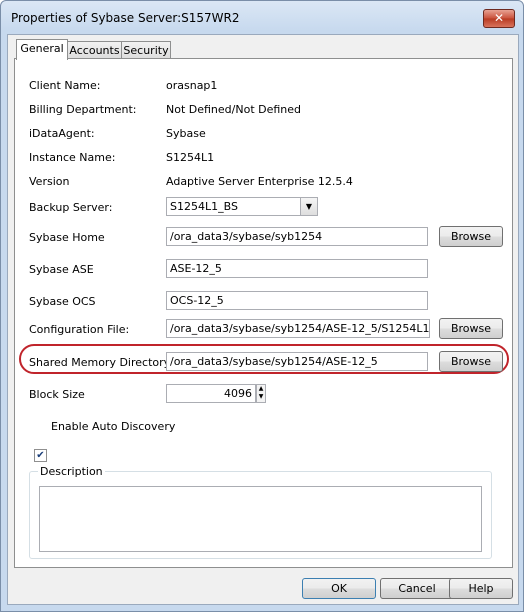  Describe the element at coordinates (125, 18) in the screenshot. I see `window-title: Properties of Sybase Server:S157WR2` at that location.